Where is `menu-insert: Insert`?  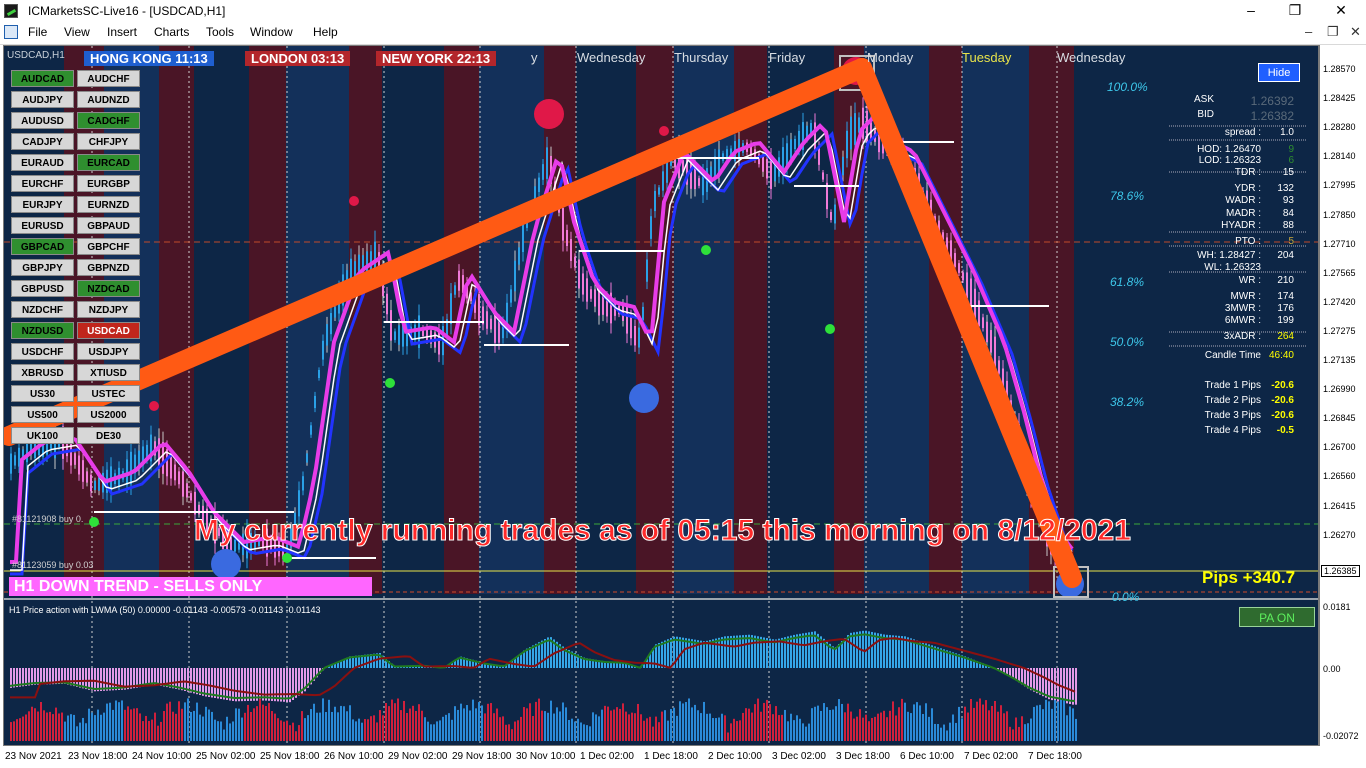 menu-insert: Insert is located at coordinates (122, 32).